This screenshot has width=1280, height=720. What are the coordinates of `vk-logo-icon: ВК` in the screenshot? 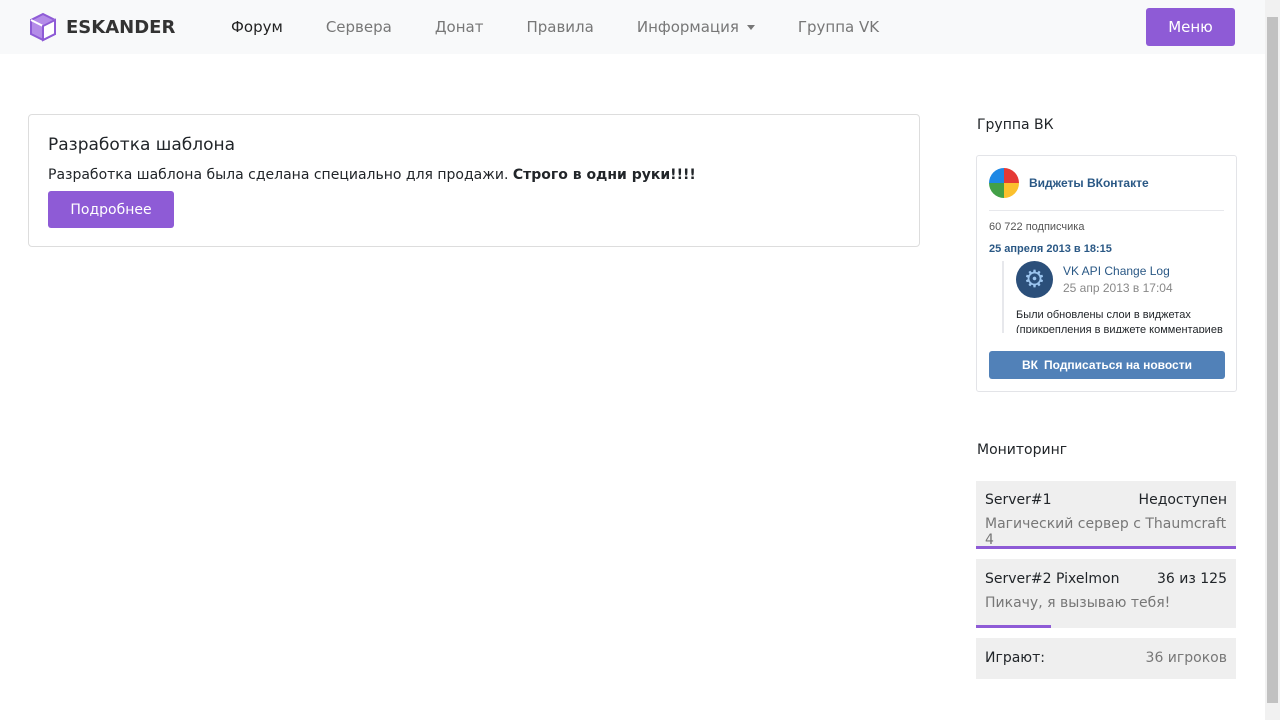 It's located at (1030, 365).